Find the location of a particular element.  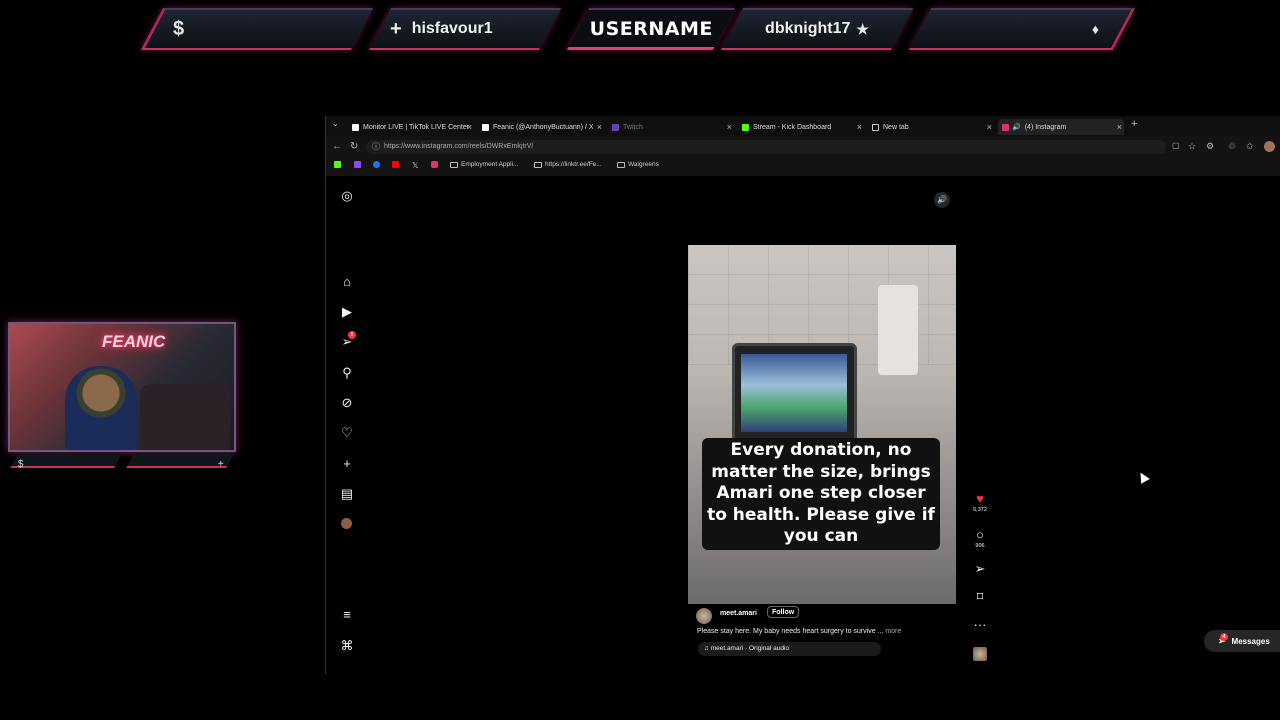

search-icon: ⚲ is located at coordinates (347, 373).